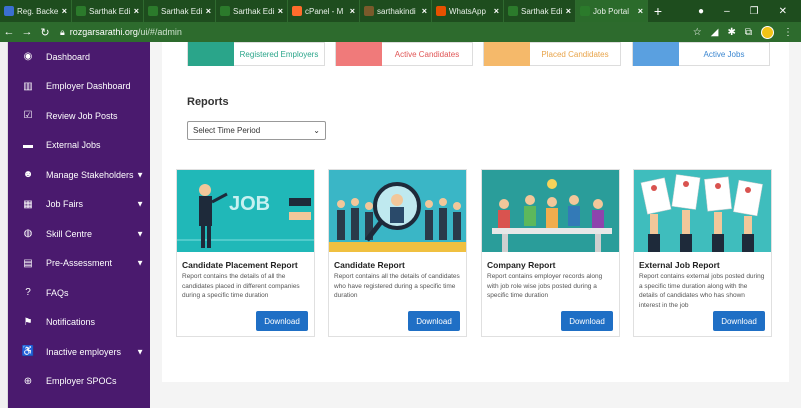 Image resolution: width=801 pixels, height=408 pixels. I want to click on meeting-illustration, so click(550, 211).